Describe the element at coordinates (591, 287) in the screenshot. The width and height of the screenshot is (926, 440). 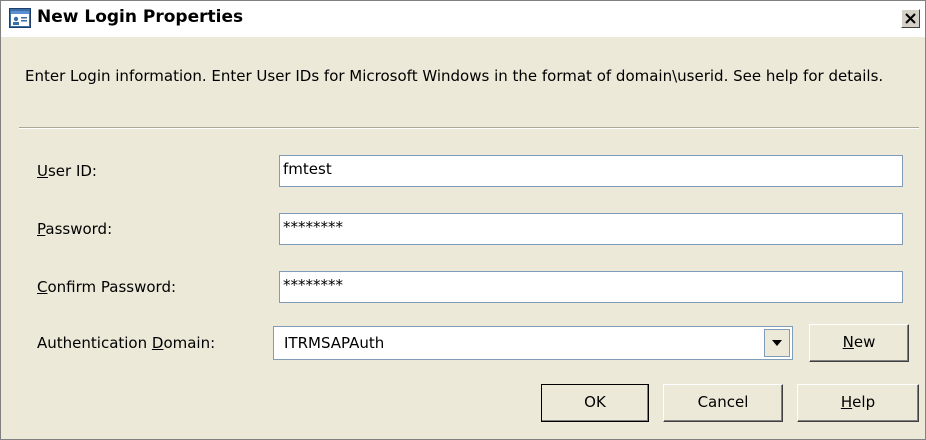
I see `confirm-password-input: ********` at that location.